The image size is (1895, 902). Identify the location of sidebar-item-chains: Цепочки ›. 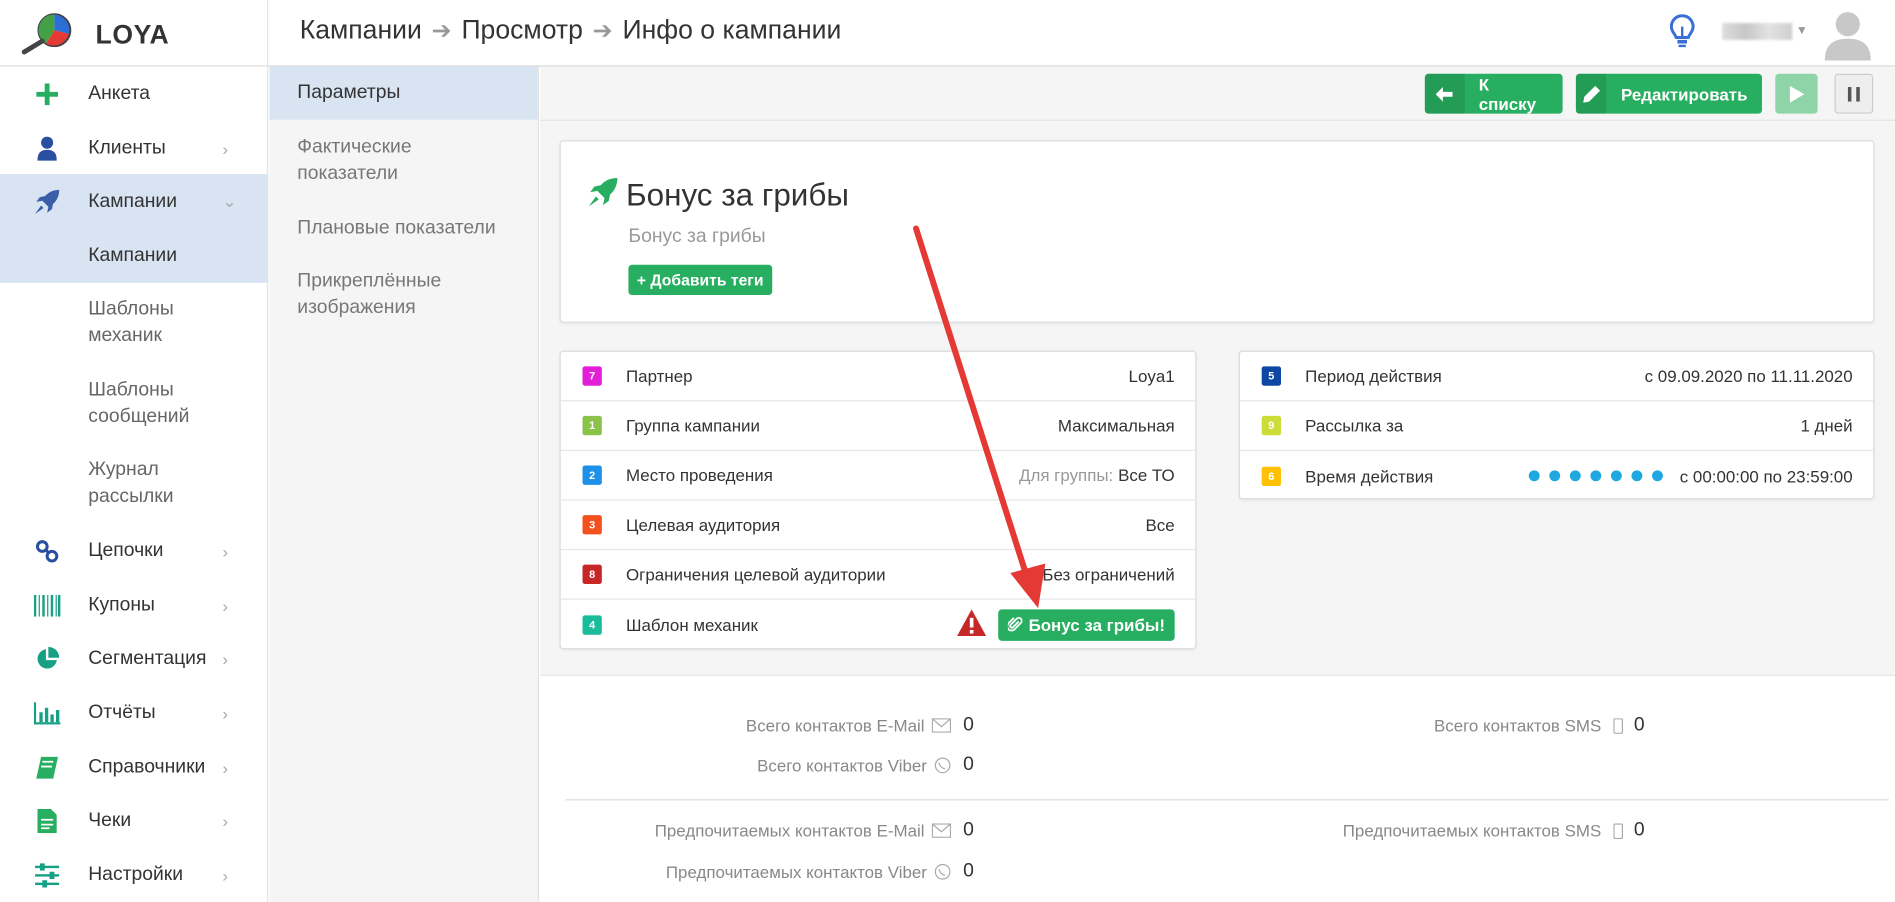
(134, 551).